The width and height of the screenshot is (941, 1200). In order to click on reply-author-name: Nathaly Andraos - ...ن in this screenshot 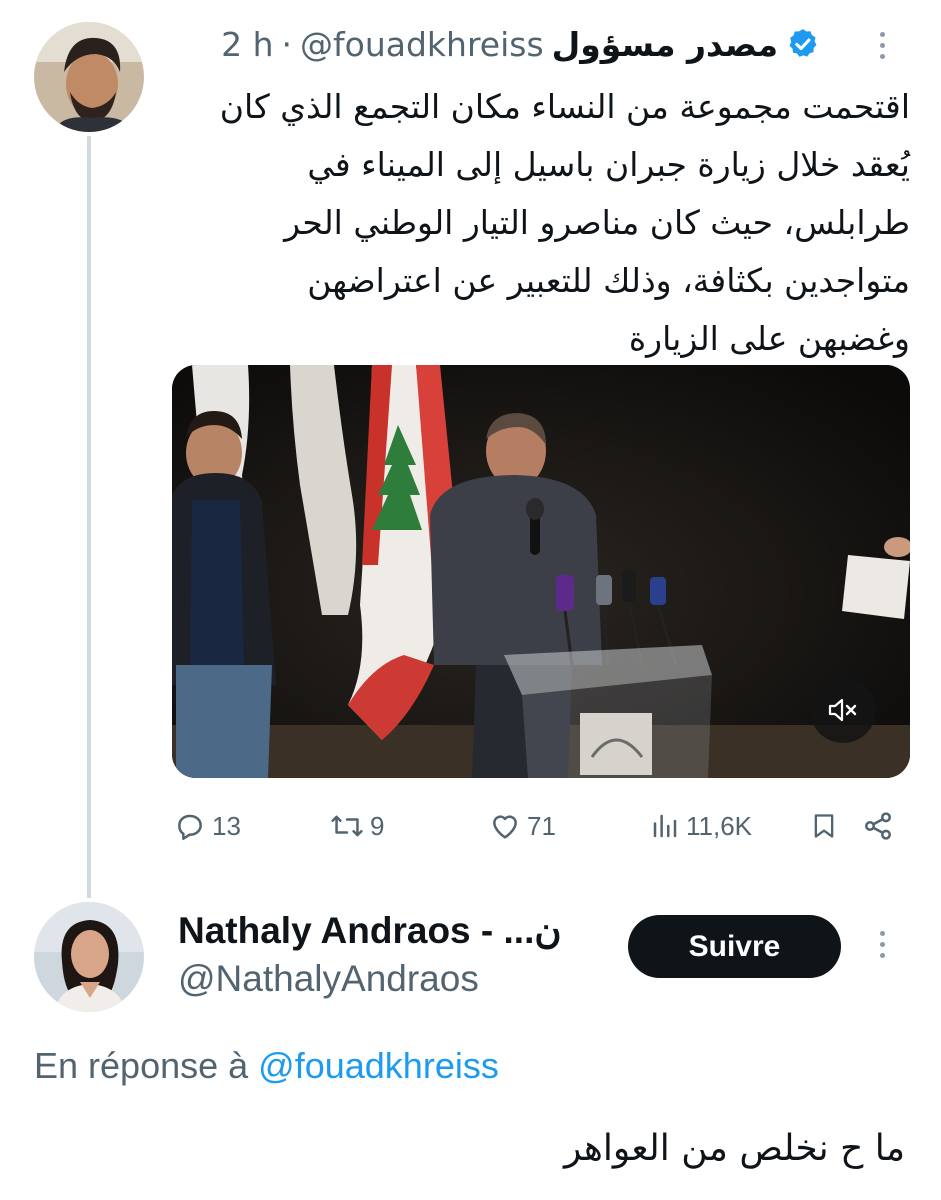, I will do `click(370, 930)`.